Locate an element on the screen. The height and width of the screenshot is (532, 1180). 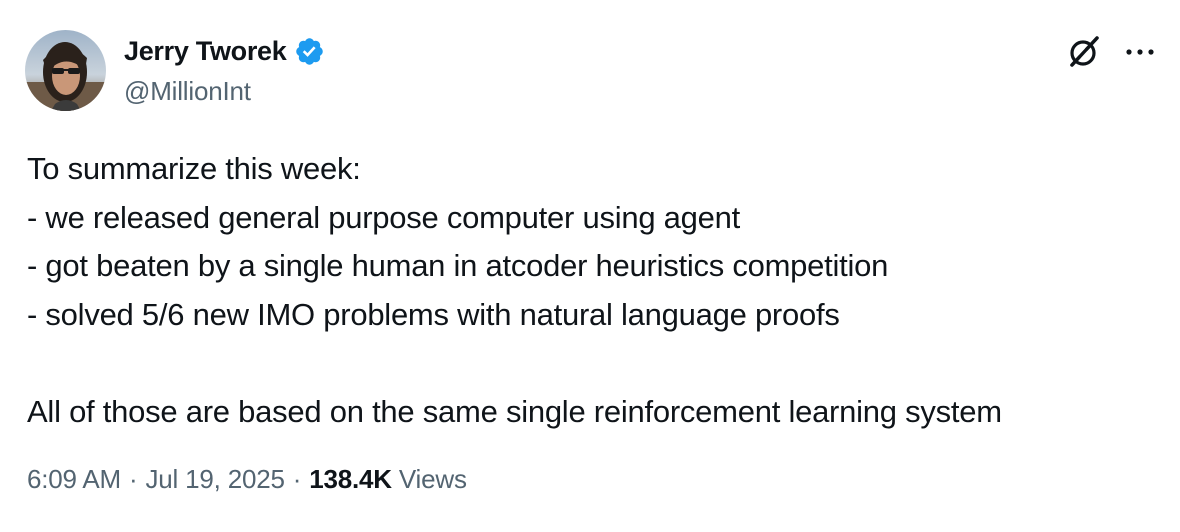
tweet-text-line: To summarize this week: is located at coordinates (194, 168).